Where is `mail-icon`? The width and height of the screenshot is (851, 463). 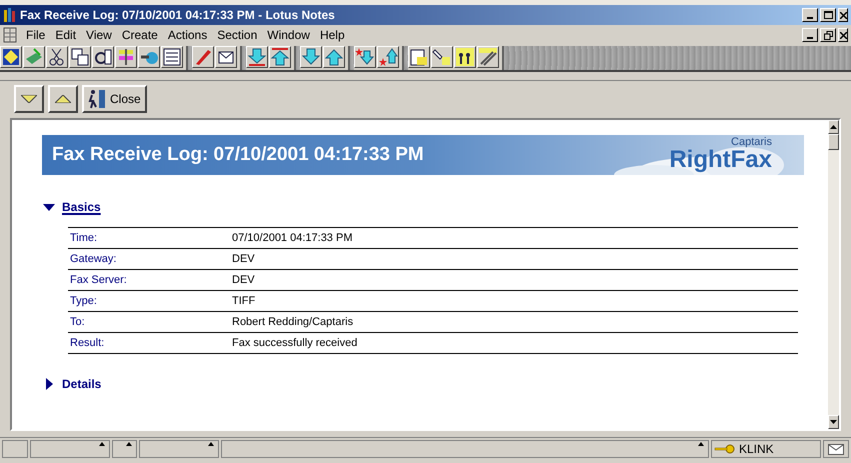 mail-icon is located at coordinates (836, 449).